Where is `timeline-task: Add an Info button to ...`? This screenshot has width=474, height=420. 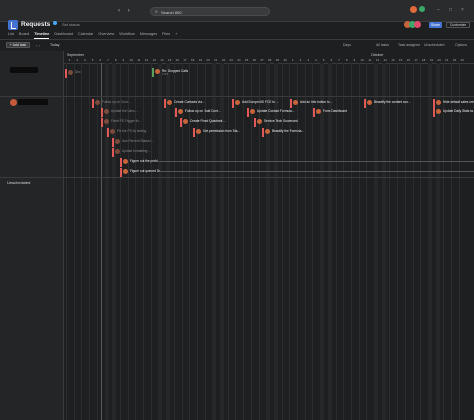 timeline-task: Add an Info button to ... is located at coordinates (311, 103).